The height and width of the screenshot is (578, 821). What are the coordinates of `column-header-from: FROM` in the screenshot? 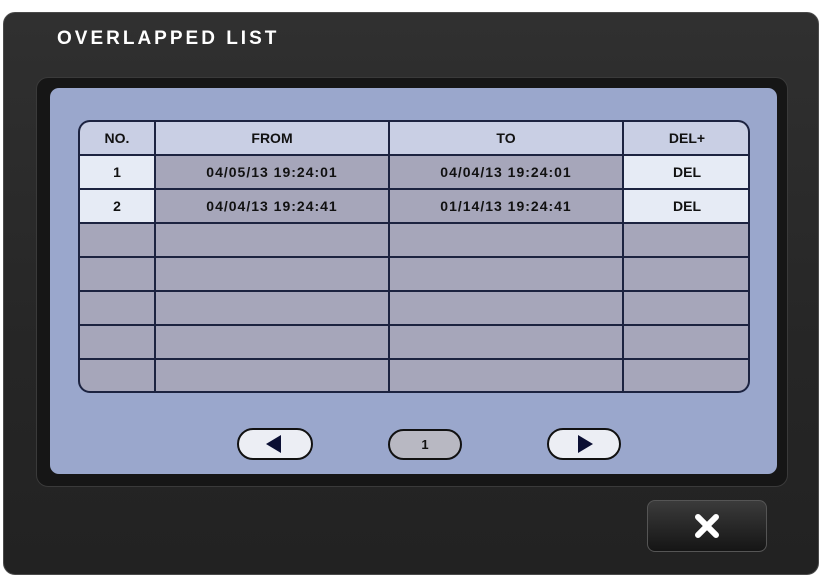 It's located at (272, 138).